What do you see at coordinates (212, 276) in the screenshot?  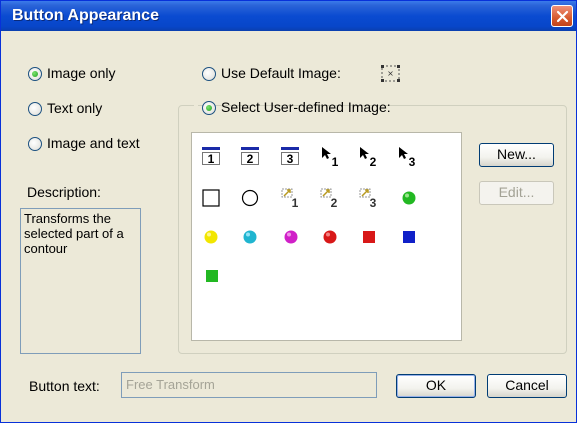 I see `green-square-icon` at bounding box center [212, 276].